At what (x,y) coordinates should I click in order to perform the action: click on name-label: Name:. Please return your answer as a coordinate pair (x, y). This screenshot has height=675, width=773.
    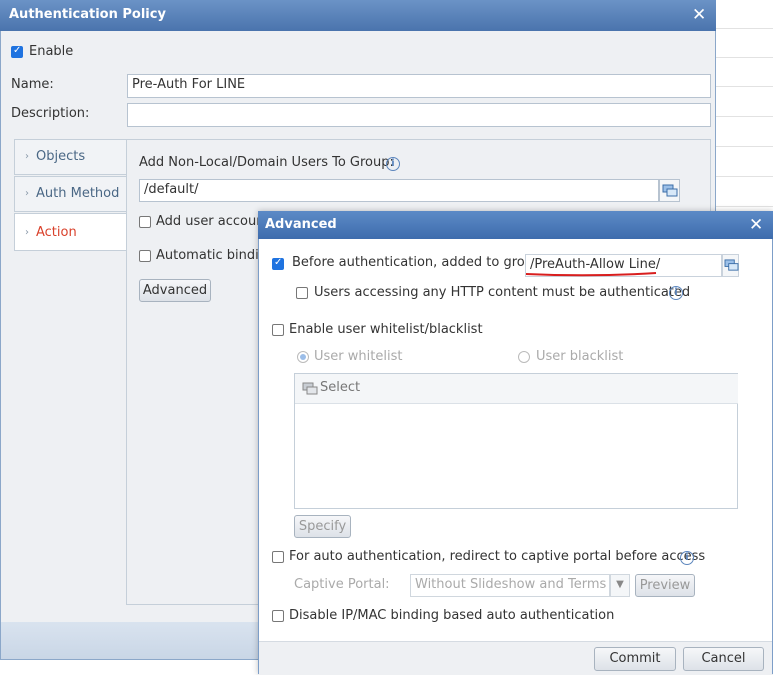
    Looking at the image, I should click on (32, 84).